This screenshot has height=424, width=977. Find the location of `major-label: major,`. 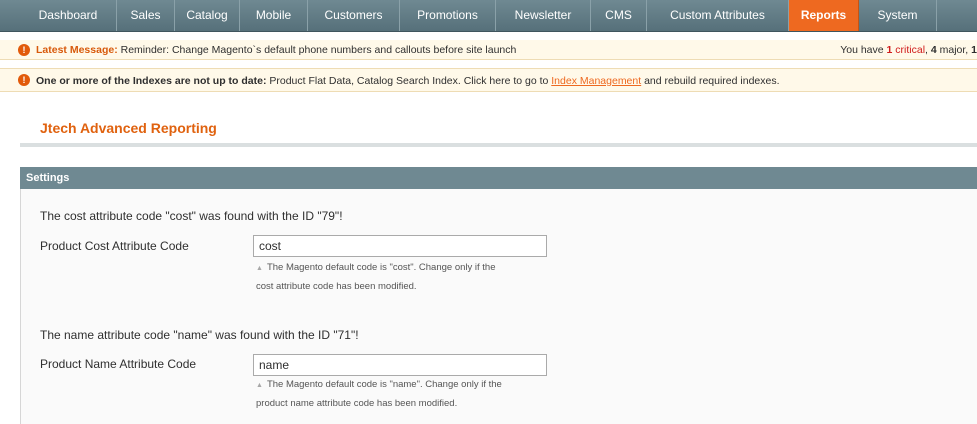

major-label: major, is located at coordinates (954, 50).